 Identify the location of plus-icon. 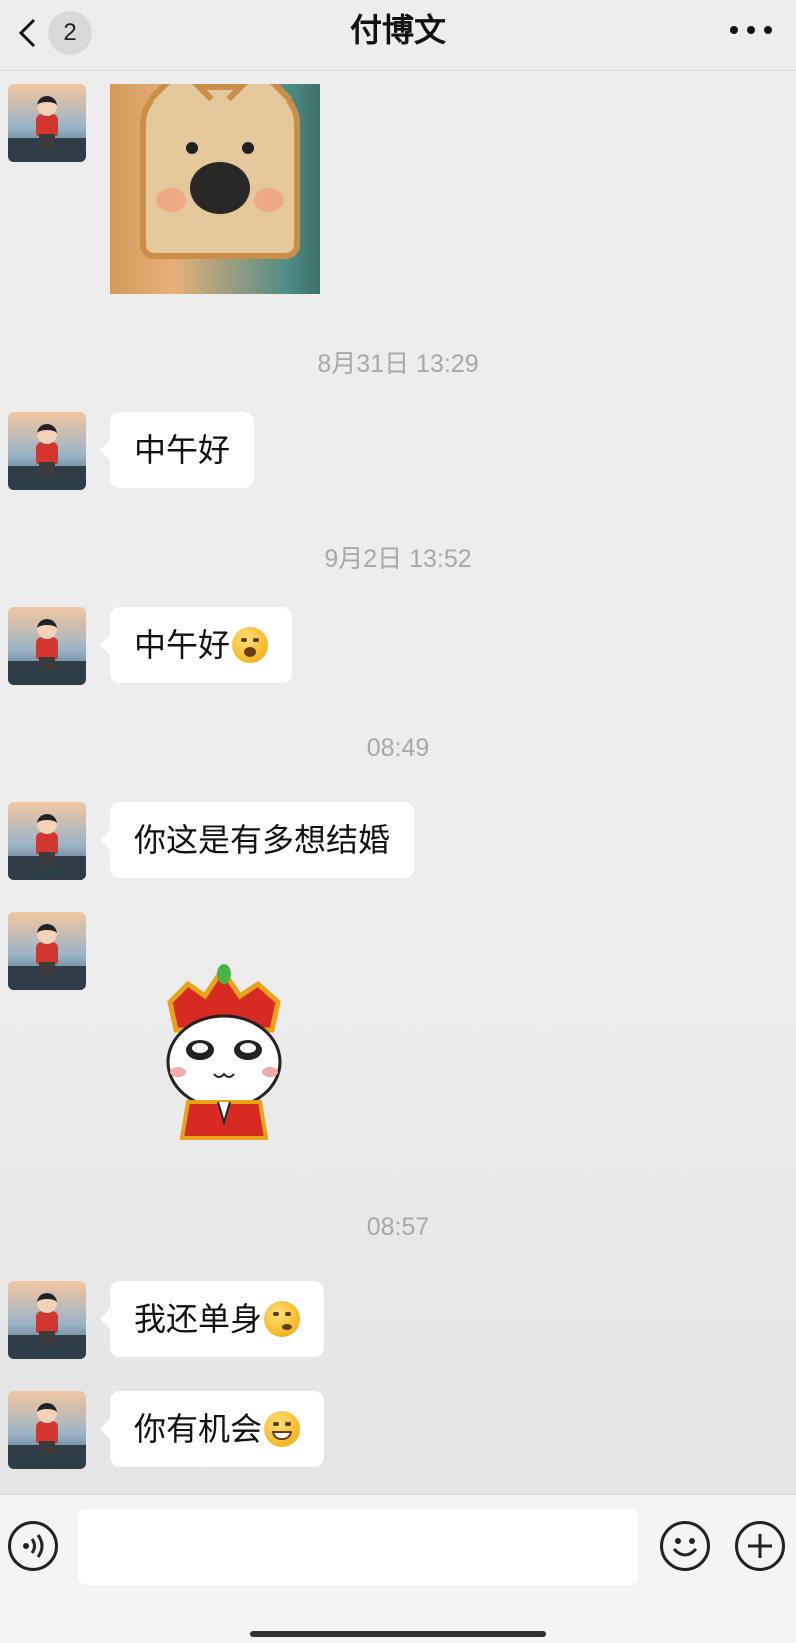
(760, 1546).